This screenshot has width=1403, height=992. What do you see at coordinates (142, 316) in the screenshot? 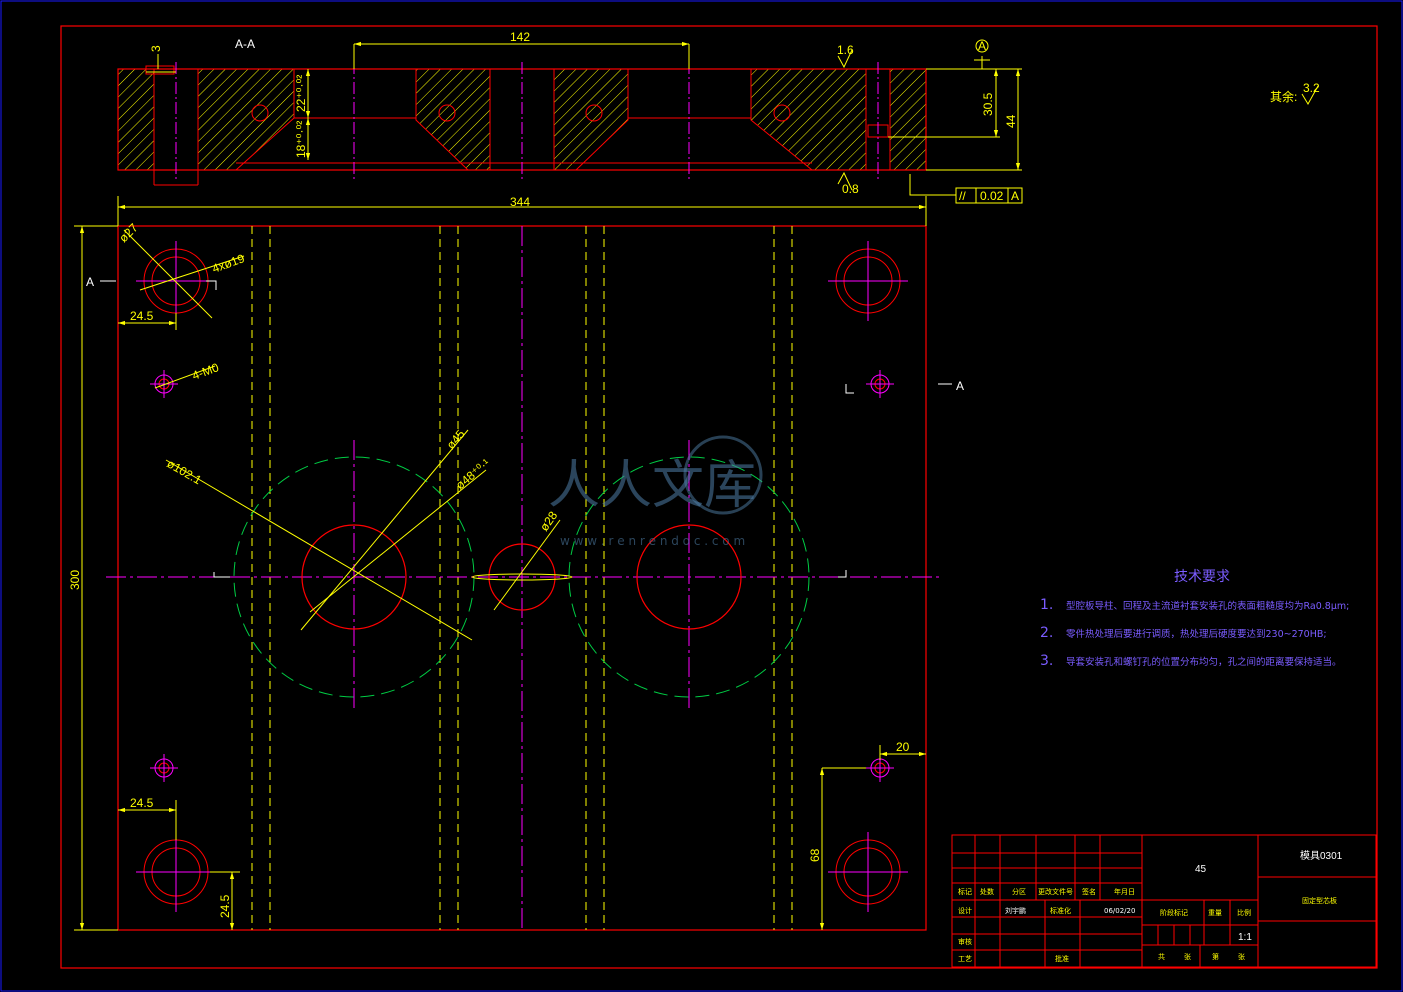
I see `dim-offset-top: 24.5` at bounding box center [142, 316].